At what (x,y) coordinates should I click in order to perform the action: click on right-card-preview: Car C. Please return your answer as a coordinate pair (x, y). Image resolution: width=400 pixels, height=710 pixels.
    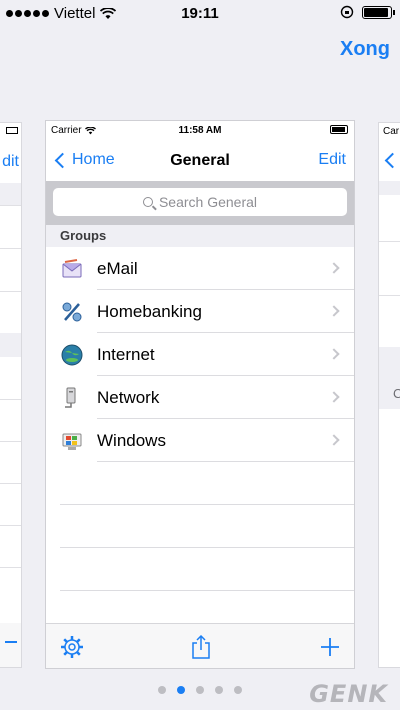
    Looking at the image, I should click on (389, 395).